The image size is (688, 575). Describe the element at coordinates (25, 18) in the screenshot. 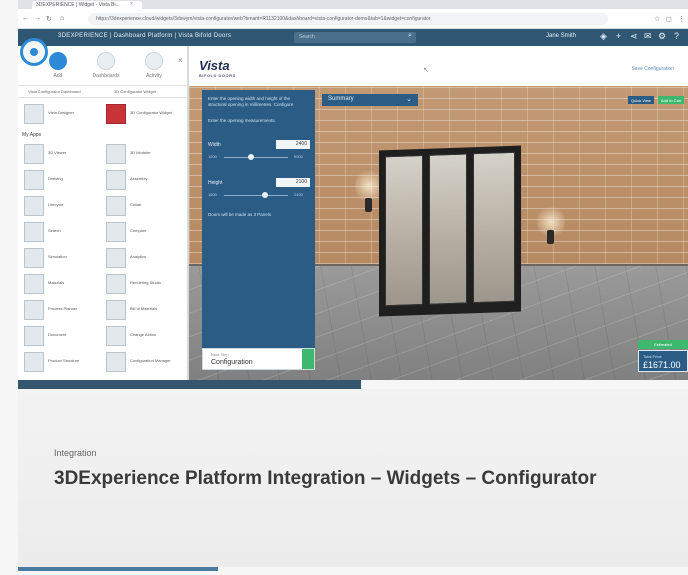

I see `back-icon: ←` at that location.